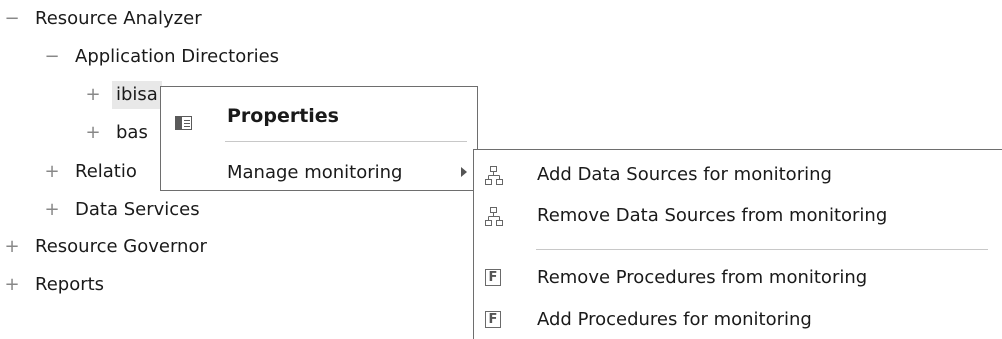 This screenshot has width=1002, height=339. Describe the element at coordinates (319, 138) in the screenshot. I see `context-menu: Properties Manage monitoring` at that location.